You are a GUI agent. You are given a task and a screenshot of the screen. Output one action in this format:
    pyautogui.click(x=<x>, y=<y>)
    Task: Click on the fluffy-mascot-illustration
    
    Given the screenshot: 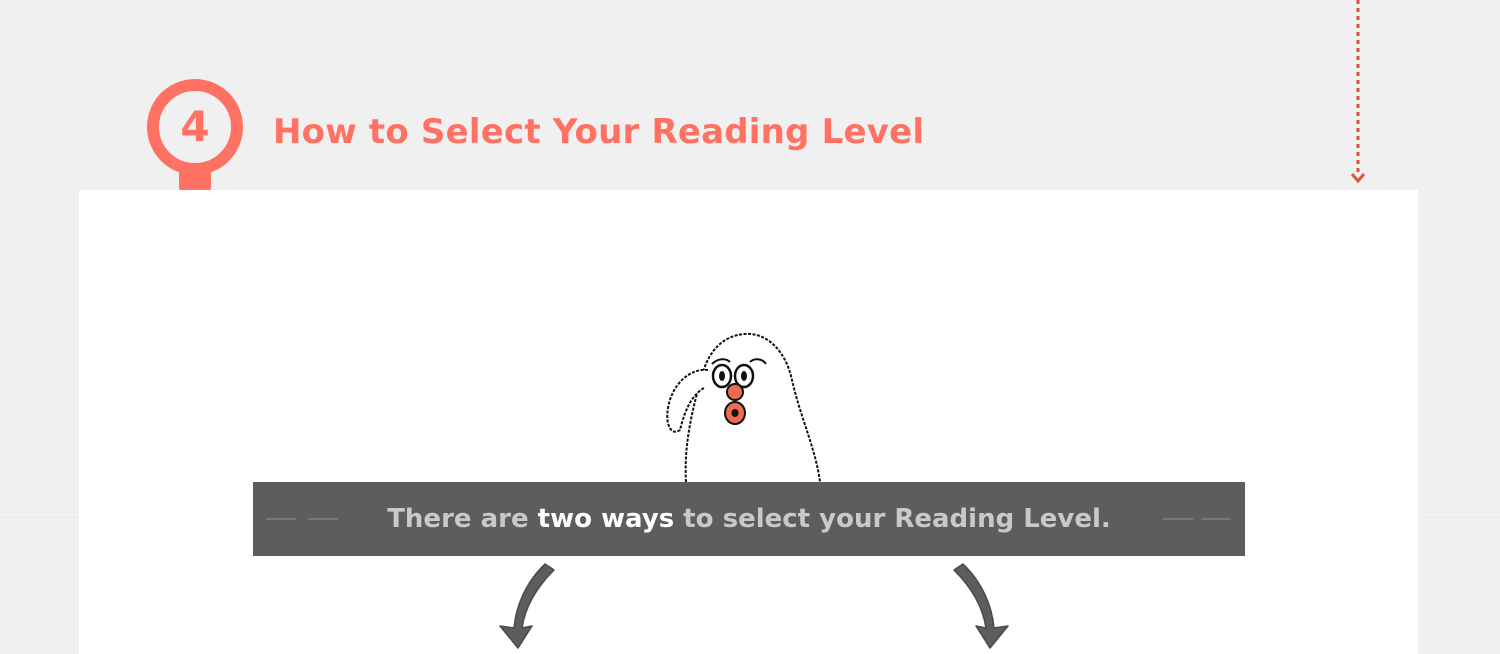 What is the action you would take?
    pyautogui.click(x=743, y=407)
    